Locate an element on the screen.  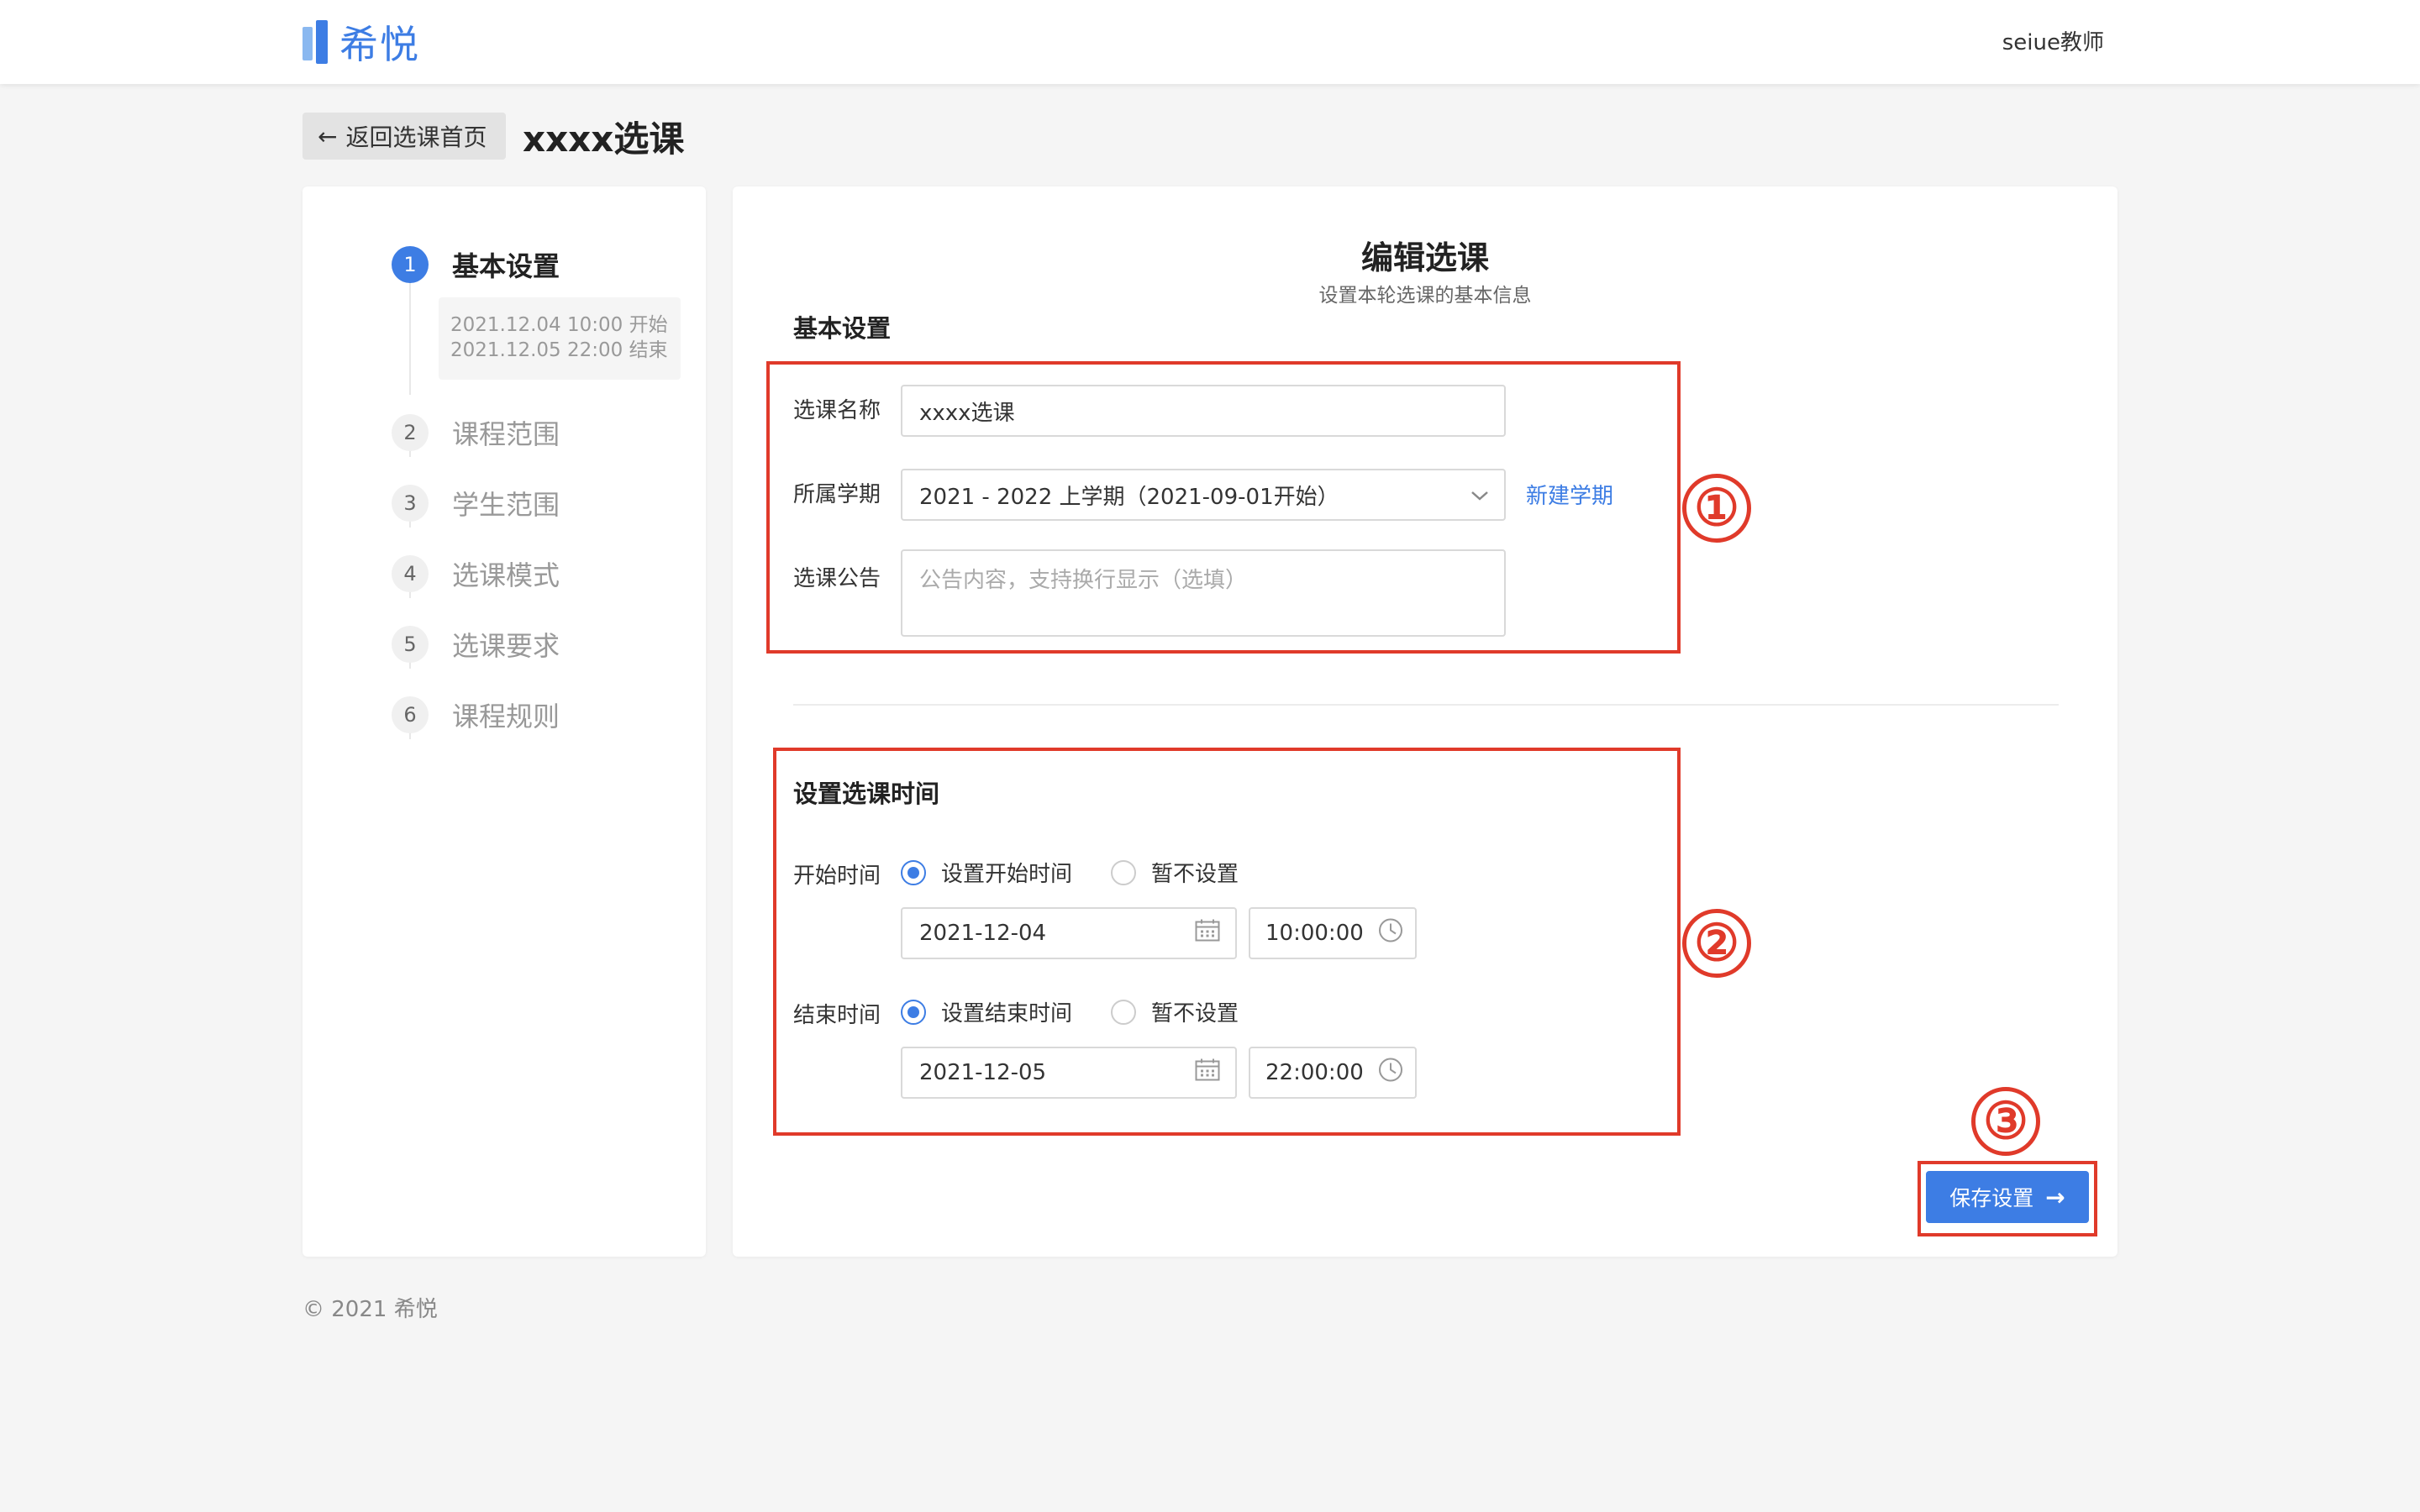
step-label: 基本设置 is located at coordinates (506, 266).